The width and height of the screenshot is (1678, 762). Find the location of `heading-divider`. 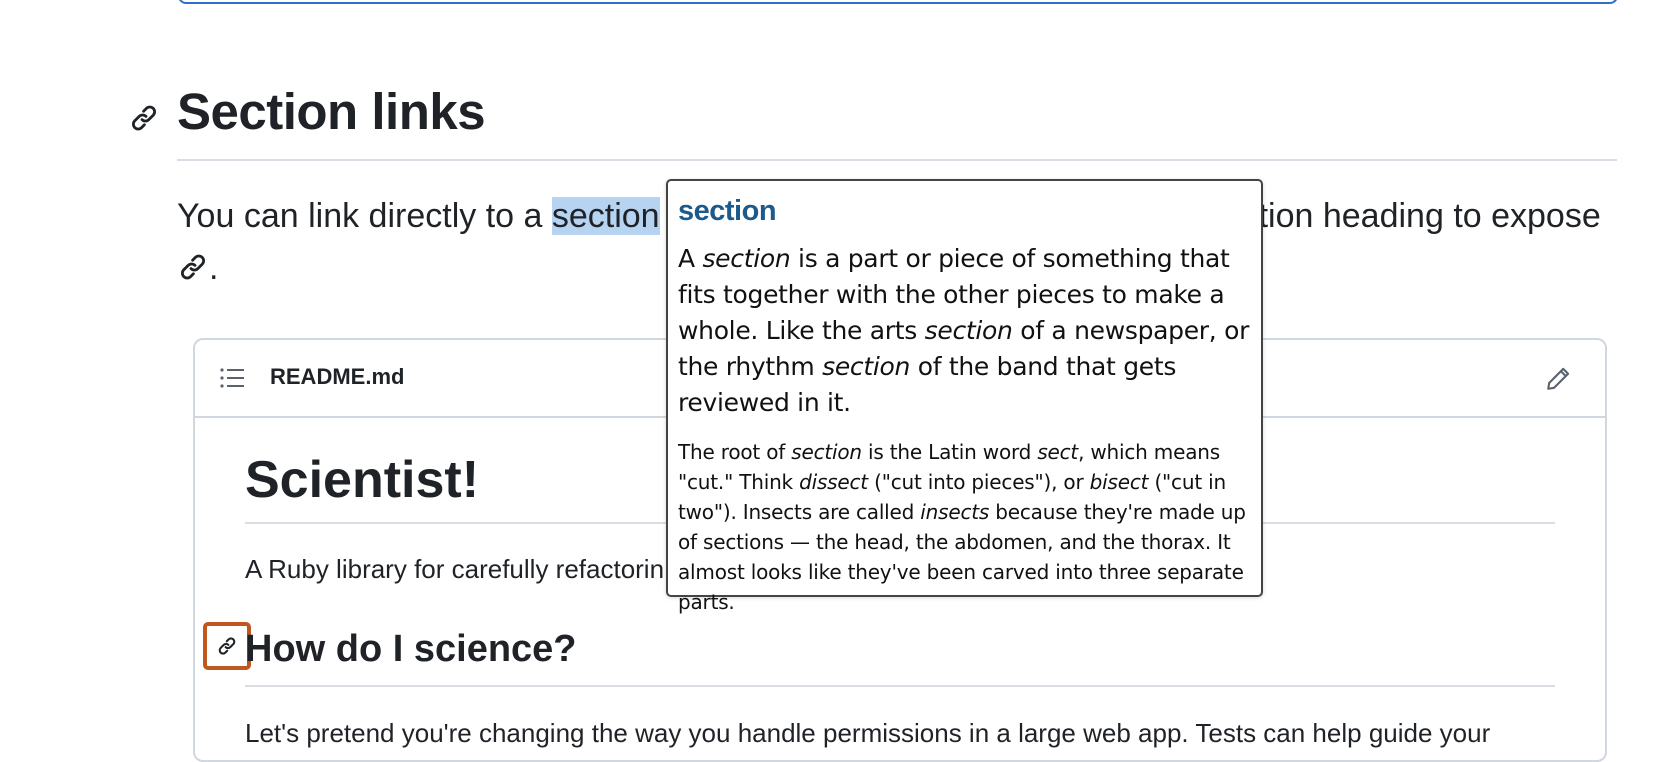

heading-divider is located at coordinates (897, 160).